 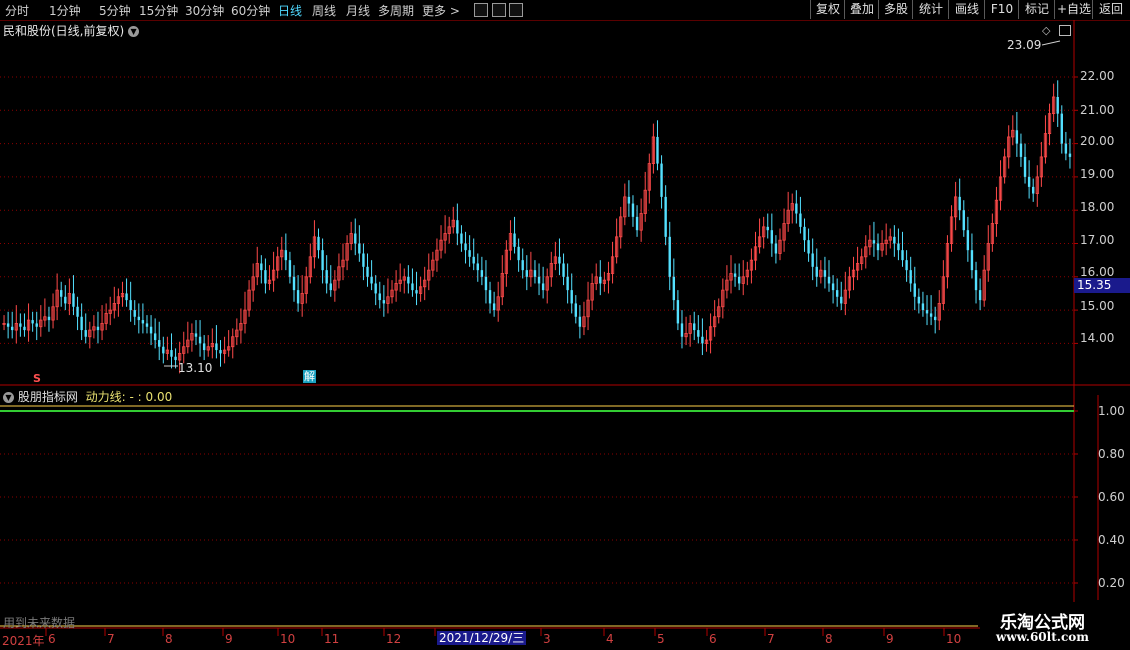 What do you see at coordinates (537, 408) in the screenshot?
I see `indicator-lines` at bounding box center [537, 408].